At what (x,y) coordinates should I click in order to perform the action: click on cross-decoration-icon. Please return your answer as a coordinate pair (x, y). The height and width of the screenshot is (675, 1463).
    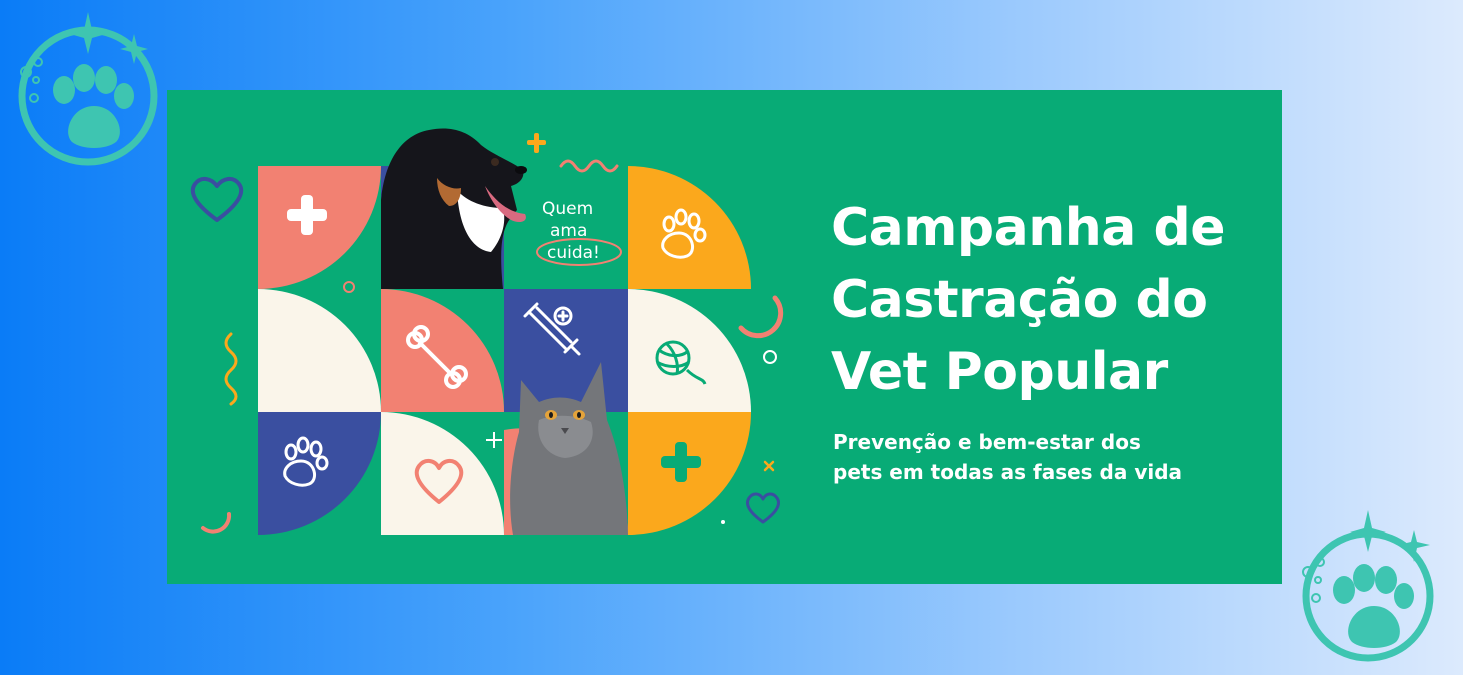
    Looking at the image, I should click on (769, 466).